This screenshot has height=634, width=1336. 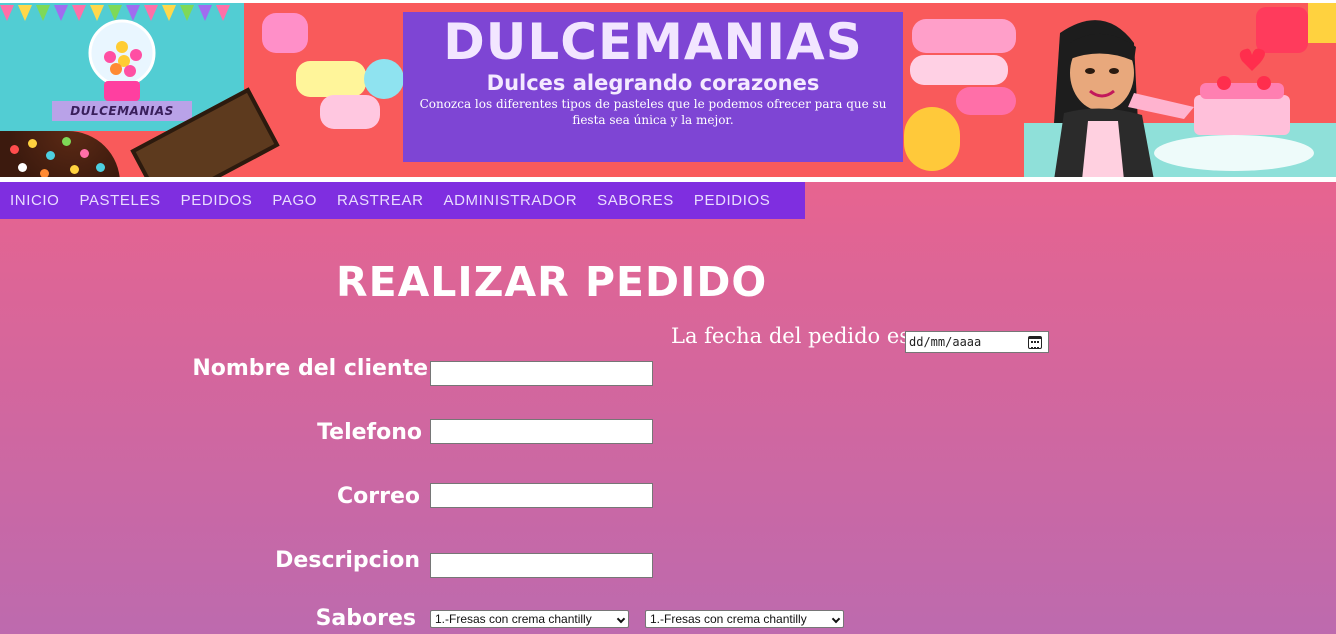 What do you see at coordinates (122, 111) in the screenshot?
I see `logo-label: DULCEMANIAS` at bounding box center [122, 111].